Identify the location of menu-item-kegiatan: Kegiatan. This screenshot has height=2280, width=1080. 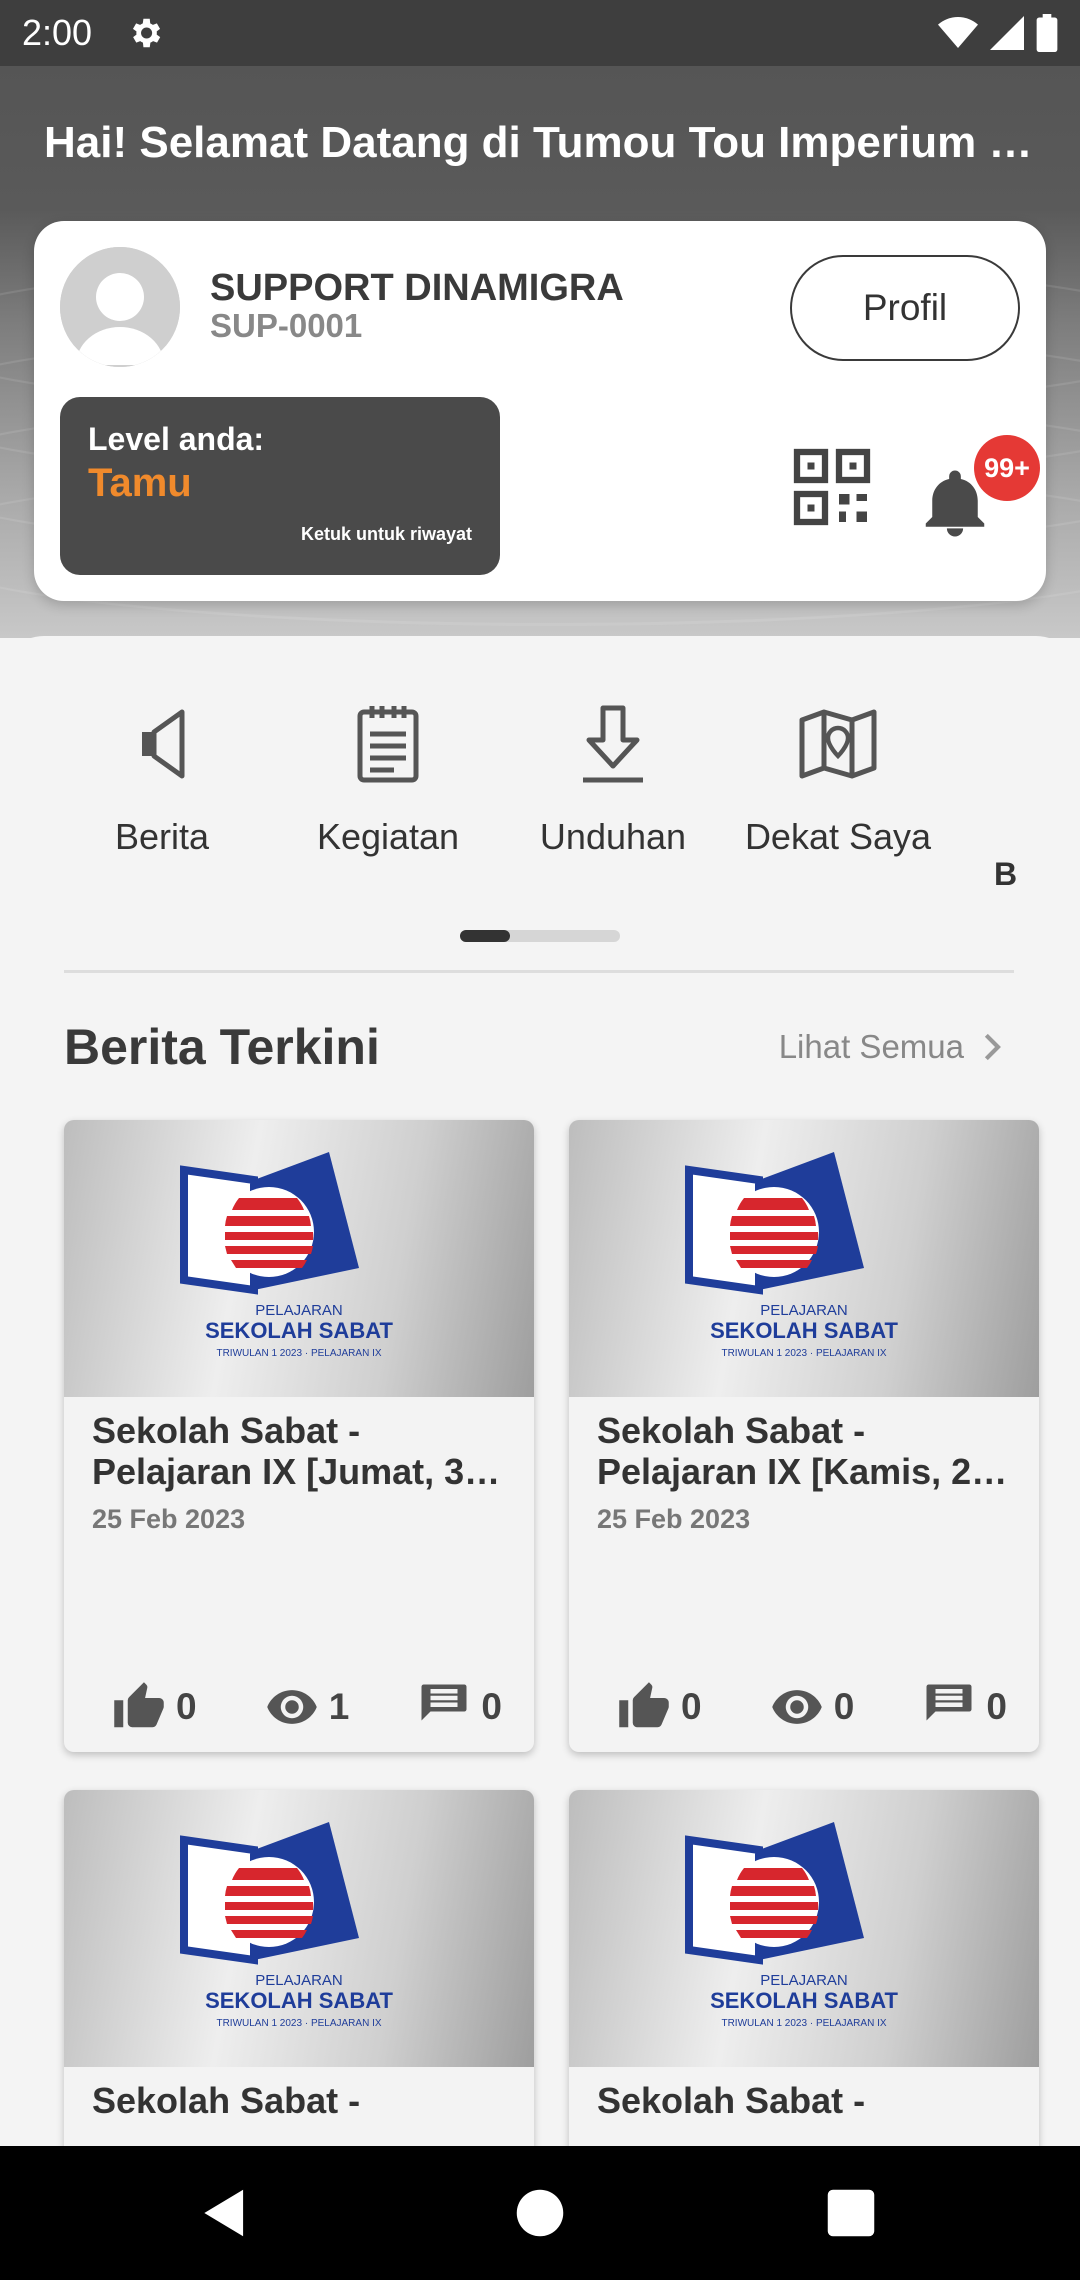
(388, 777).